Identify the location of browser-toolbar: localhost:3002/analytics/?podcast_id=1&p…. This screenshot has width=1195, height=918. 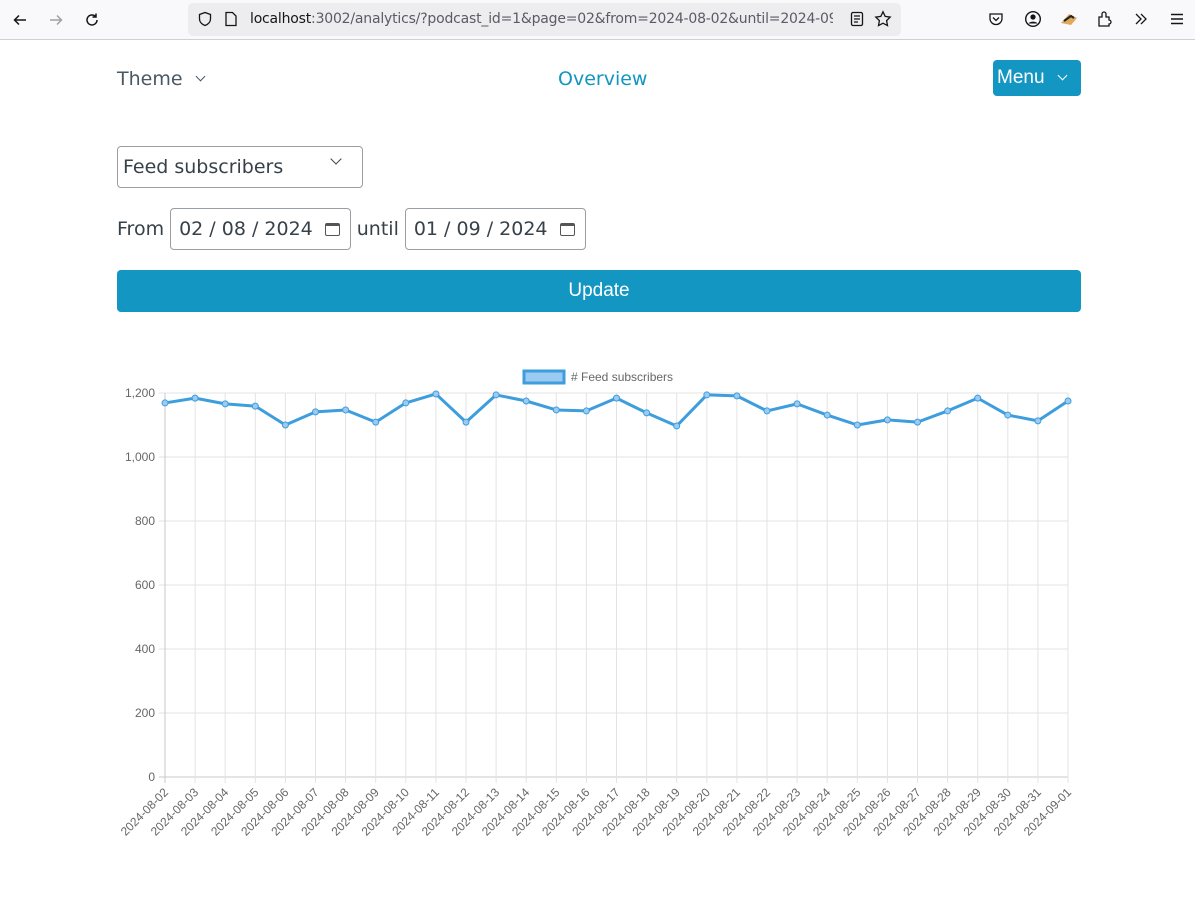
(597, 20).